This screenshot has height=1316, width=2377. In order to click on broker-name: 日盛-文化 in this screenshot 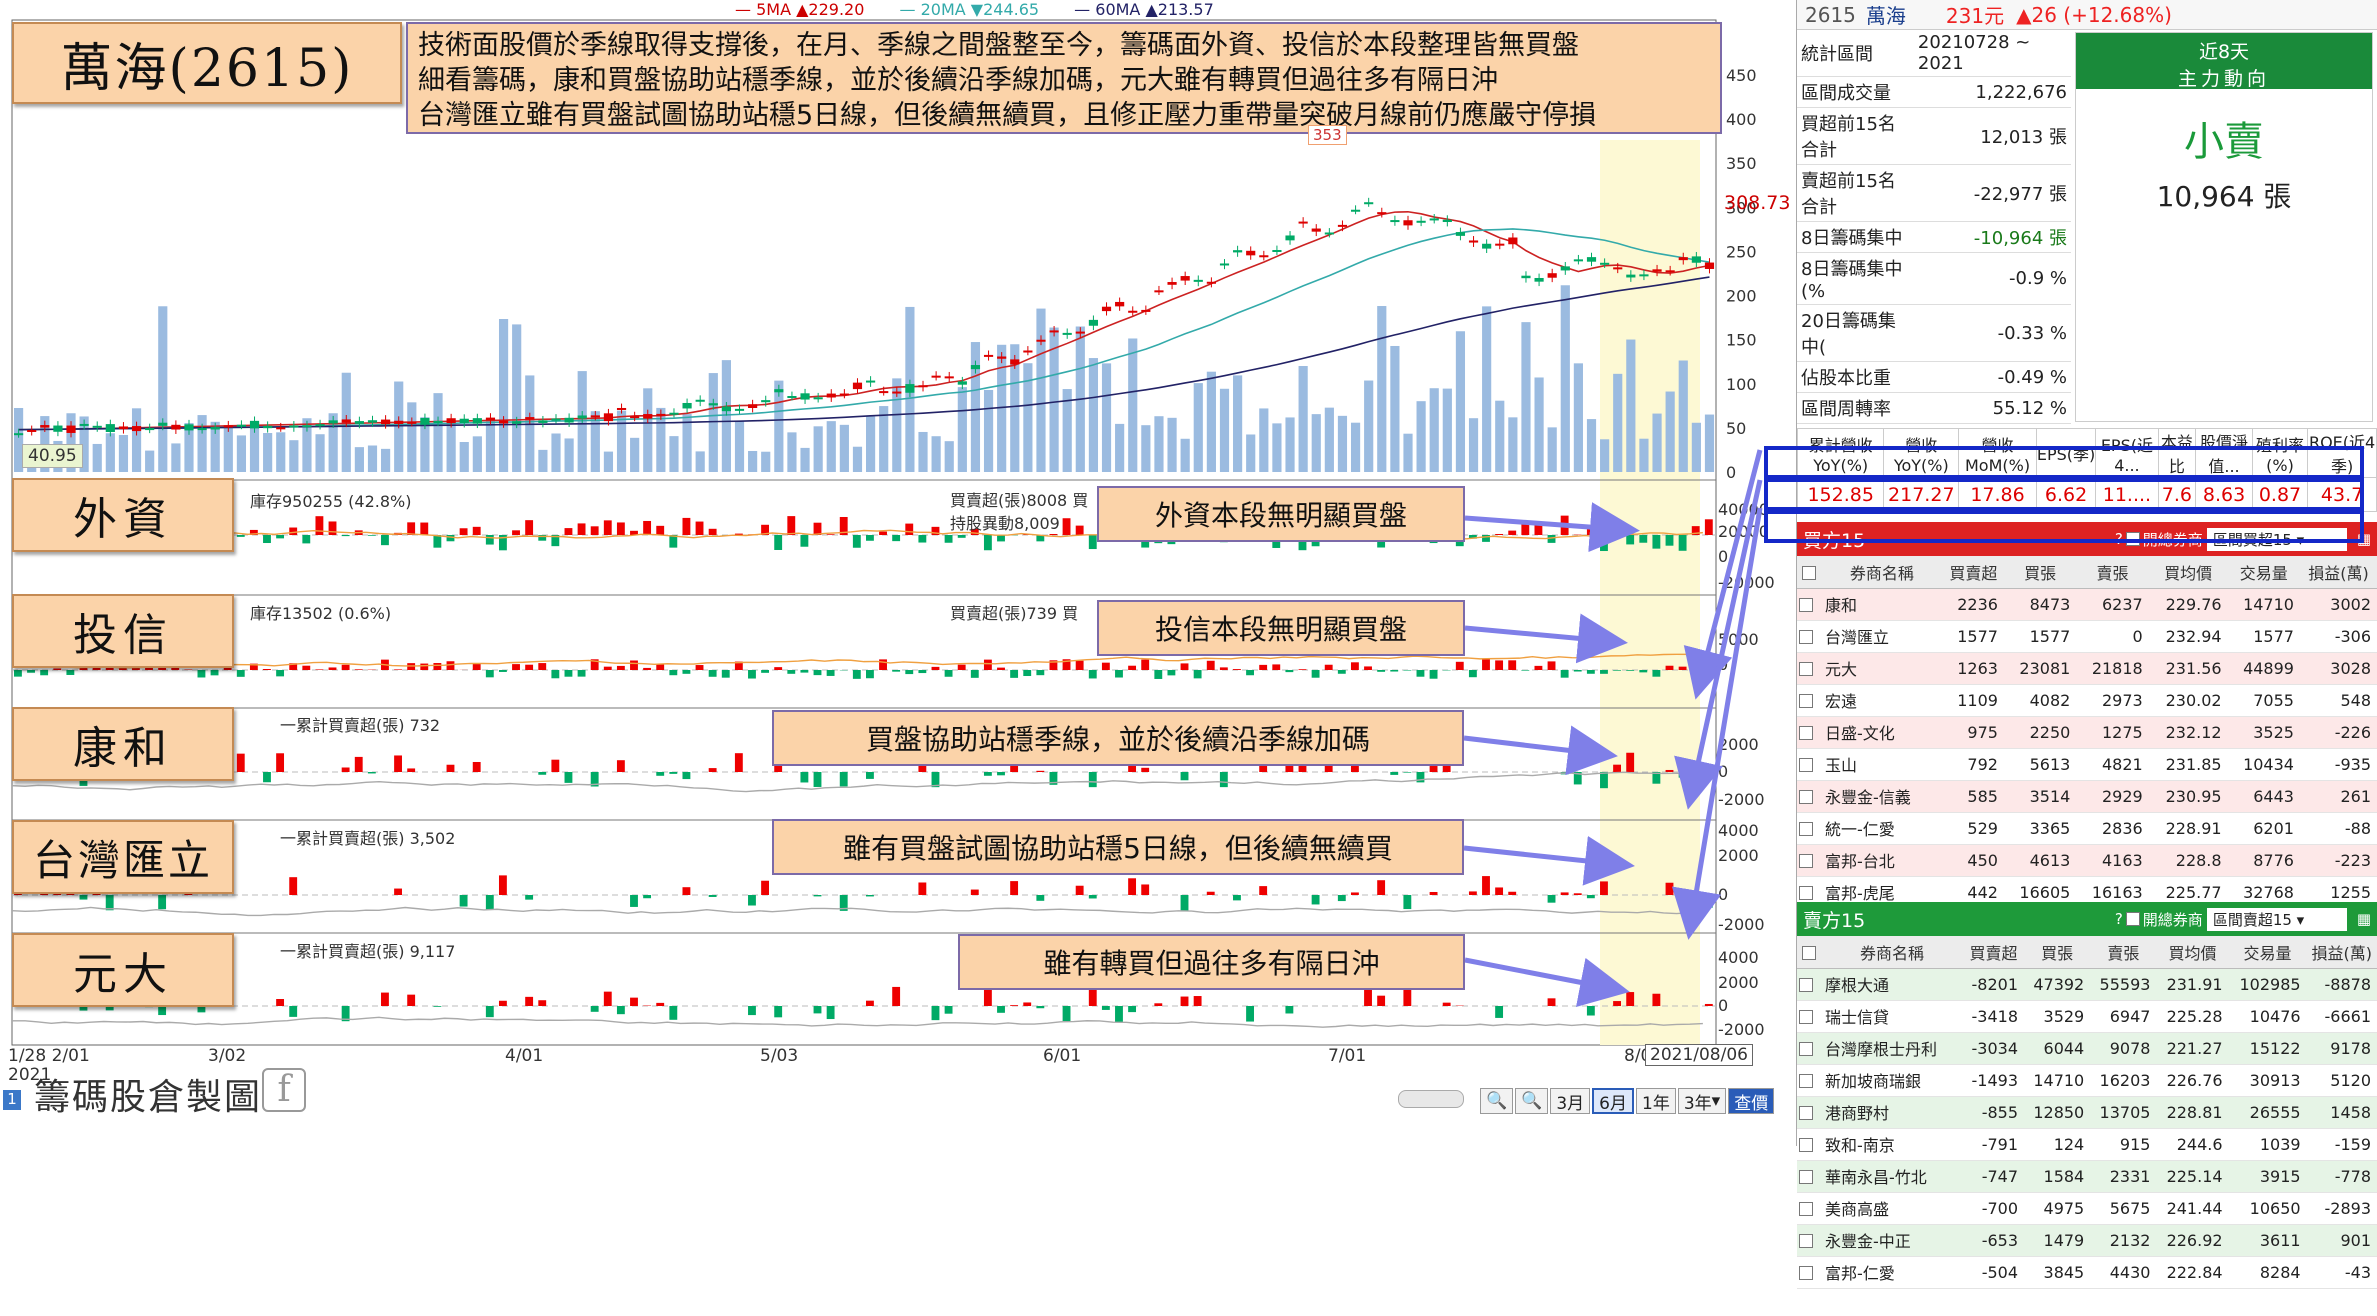, I will do `click(1882, 732)`.